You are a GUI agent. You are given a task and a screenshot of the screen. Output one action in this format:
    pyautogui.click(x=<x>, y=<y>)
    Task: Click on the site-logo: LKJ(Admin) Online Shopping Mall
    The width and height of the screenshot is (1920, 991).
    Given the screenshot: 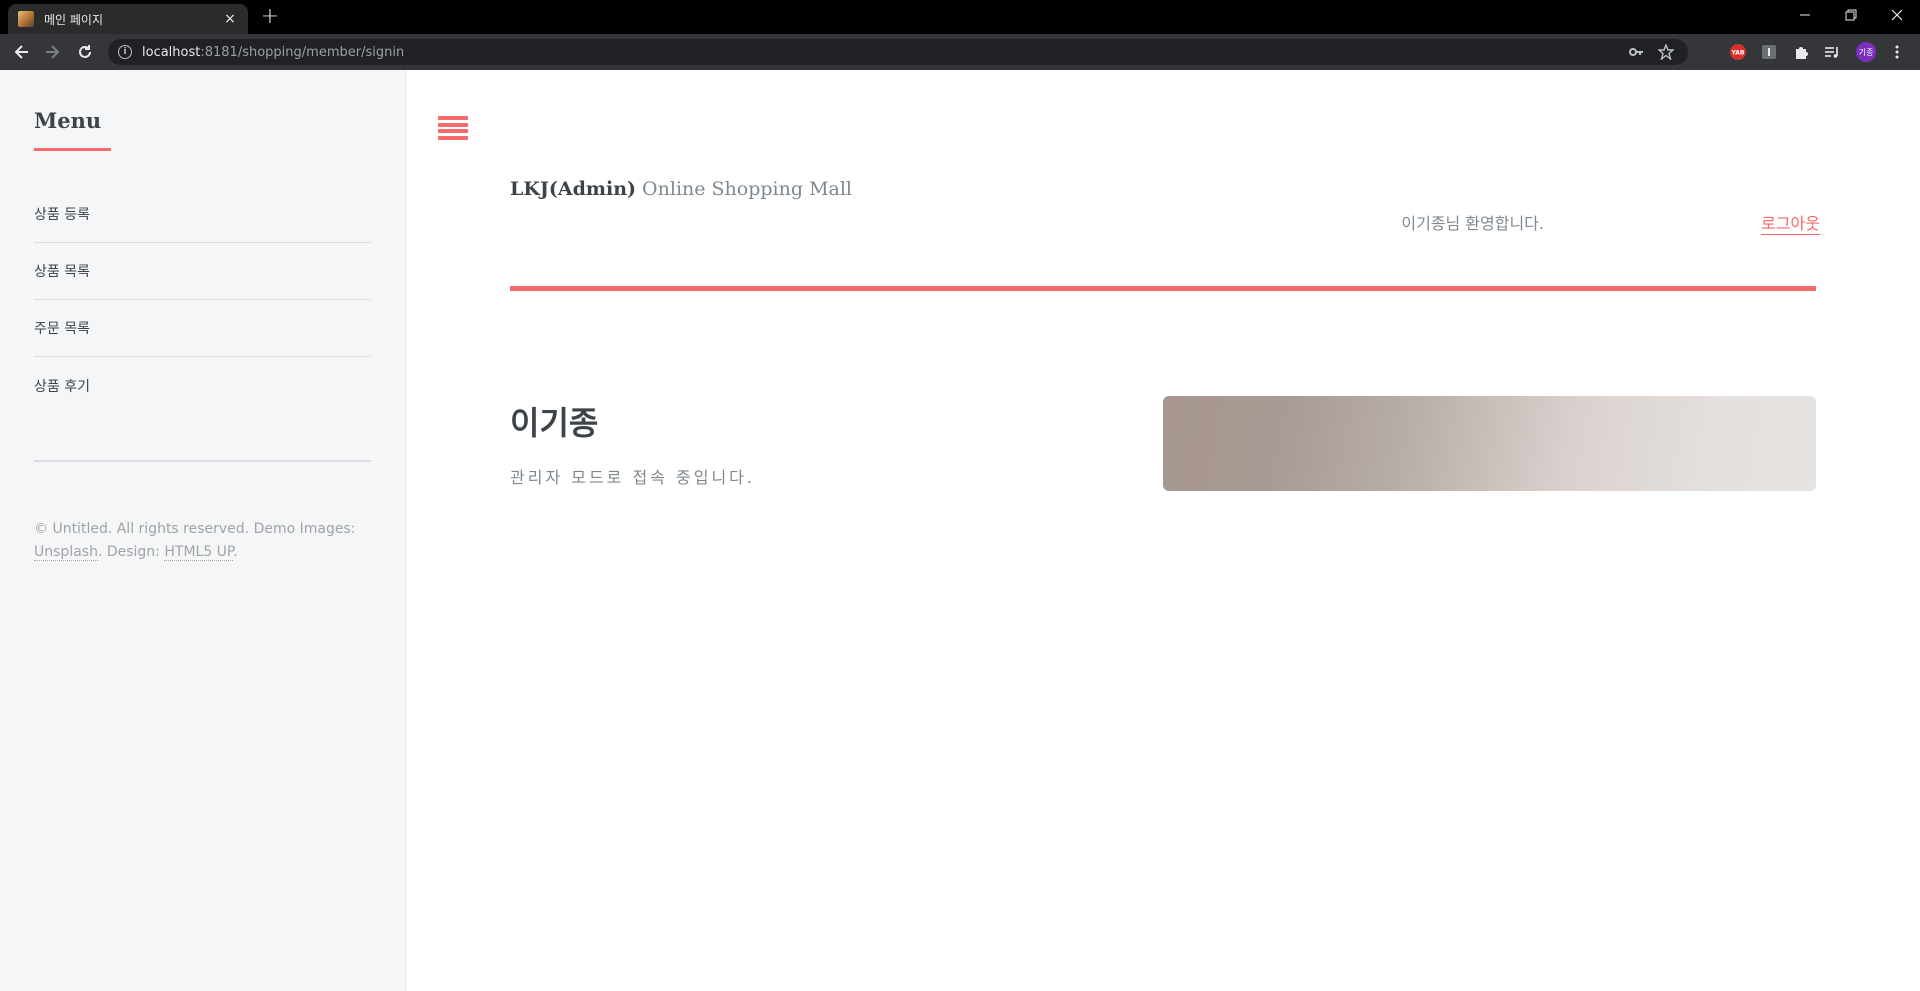 What is the action you would take?
    pyautogui.click(x=681, y=189)
    